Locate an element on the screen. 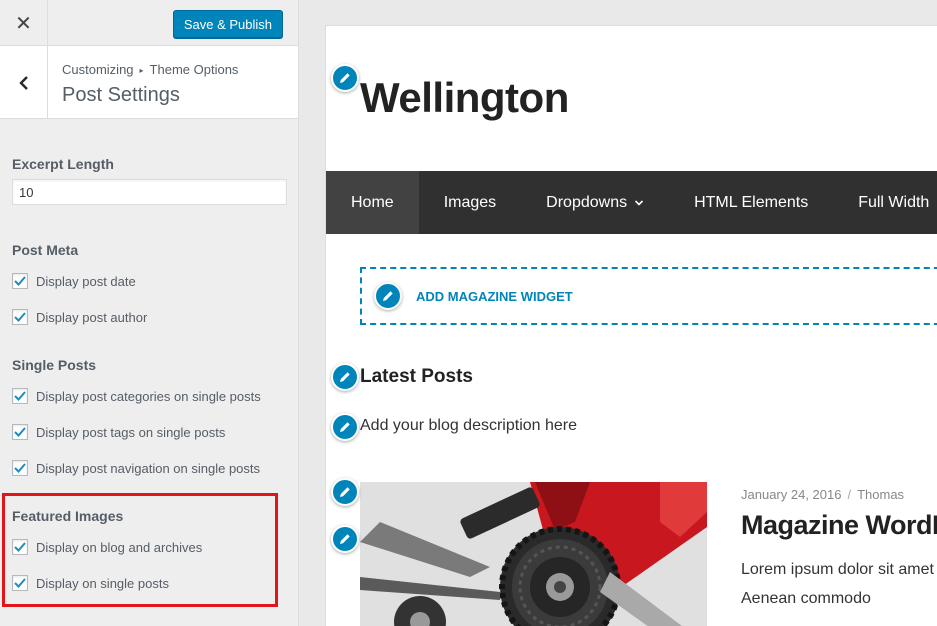 This screenshot has width=937, height=626. option-display-post-date: Display post date is located at coordinates (149, 281).